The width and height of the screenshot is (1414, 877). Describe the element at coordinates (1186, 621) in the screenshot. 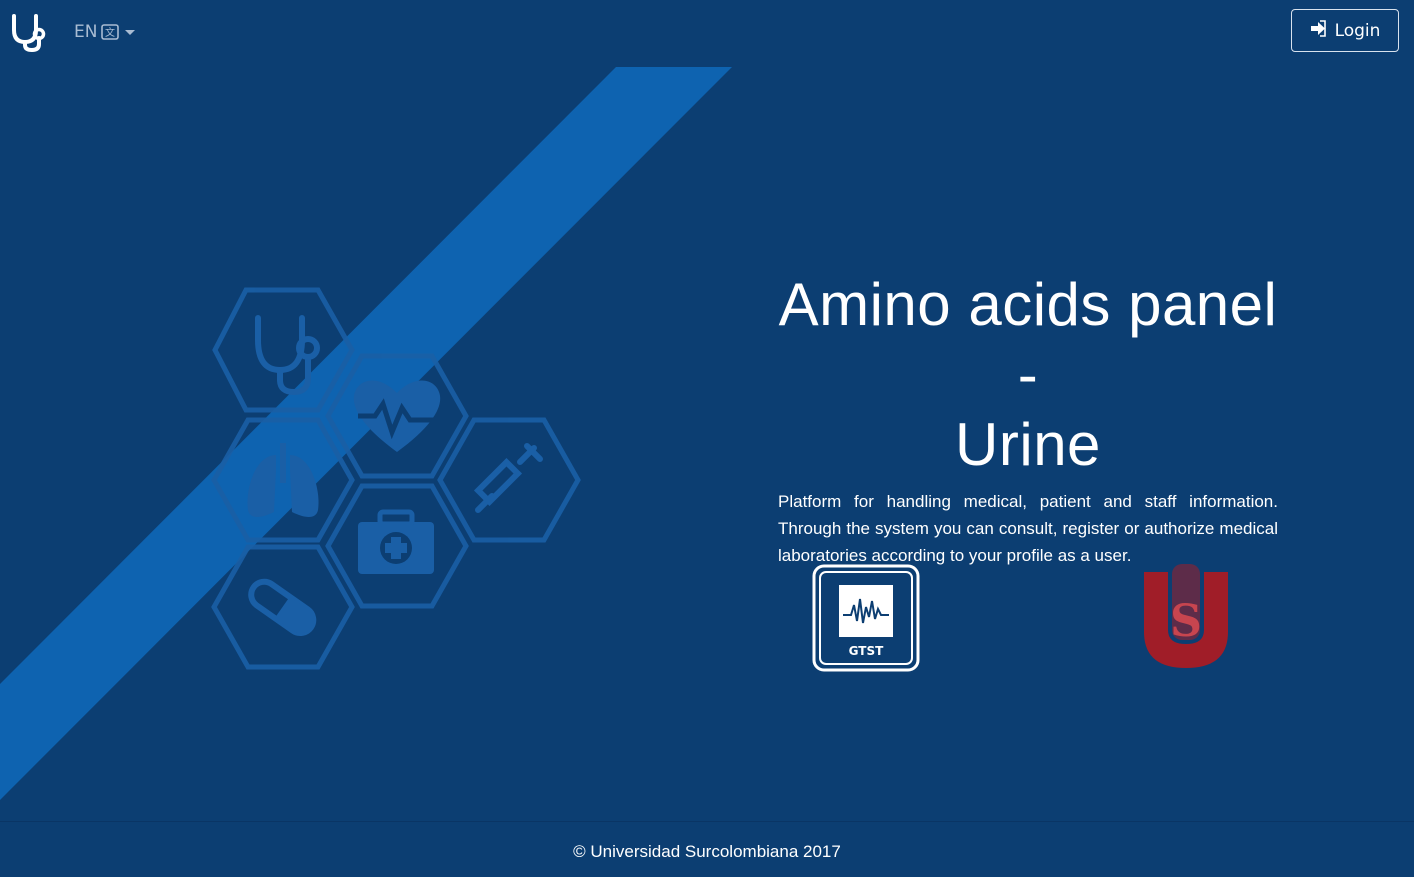

I see `usco-letter: S` at that location.